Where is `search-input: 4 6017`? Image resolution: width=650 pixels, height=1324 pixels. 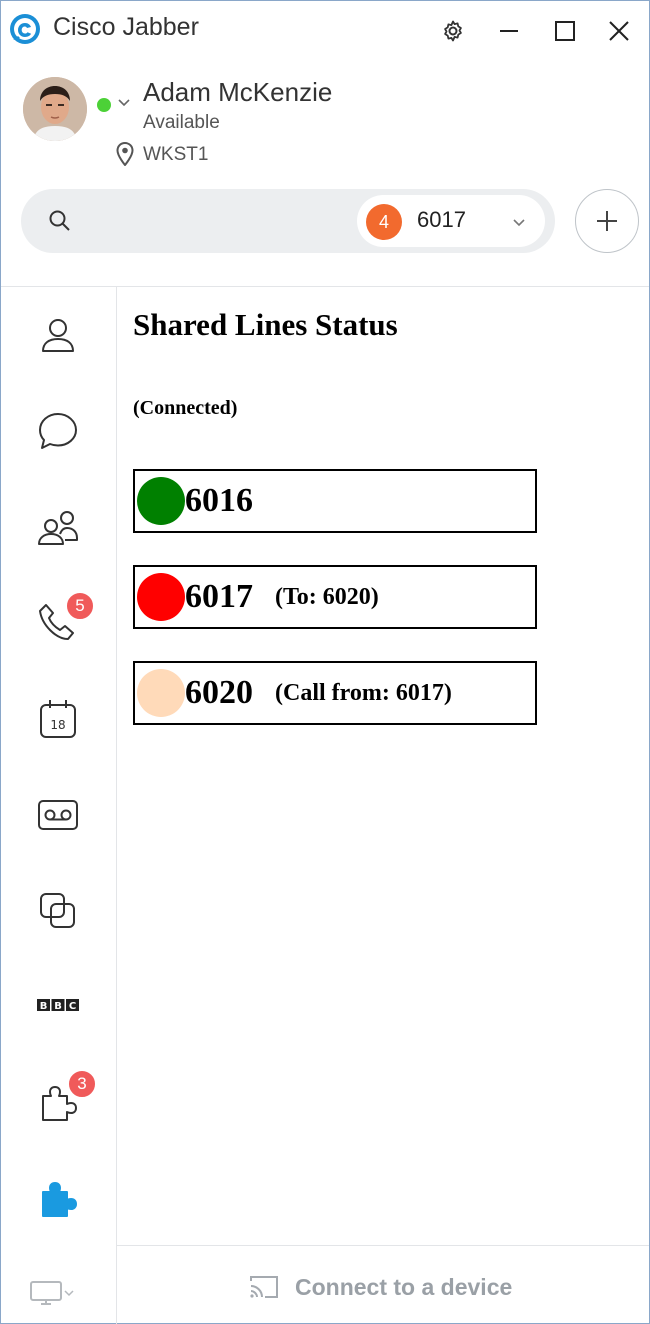
search-input: 4 6017 is located at coordinates (288, 221).